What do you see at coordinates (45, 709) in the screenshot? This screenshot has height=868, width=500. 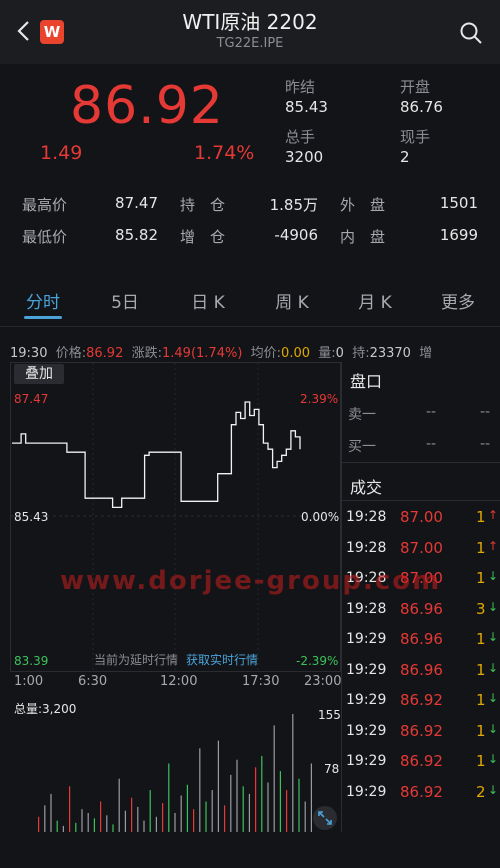 I see `total-volume-caption: 总量:3,200` at bounding box center [45, 709].